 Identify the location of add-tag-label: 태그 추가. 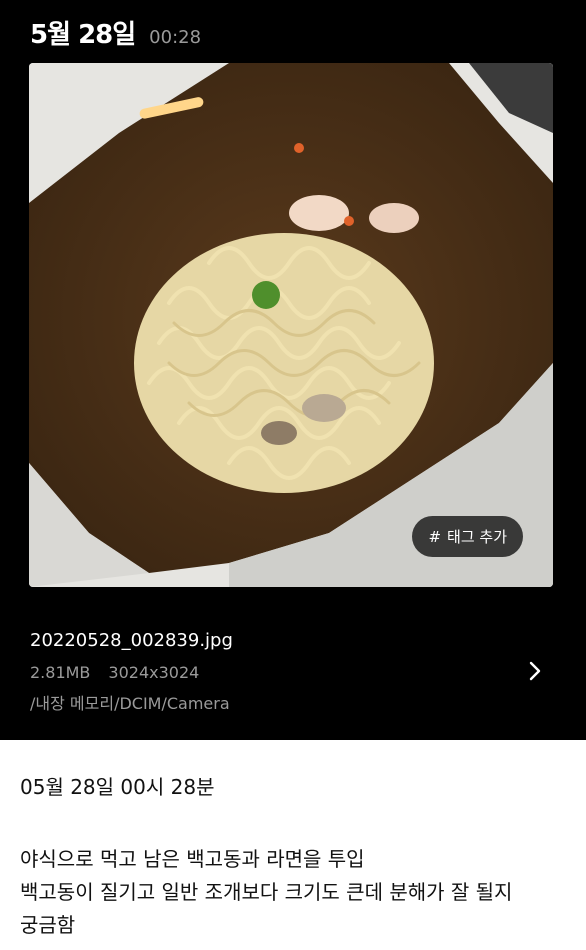
(477, 537).